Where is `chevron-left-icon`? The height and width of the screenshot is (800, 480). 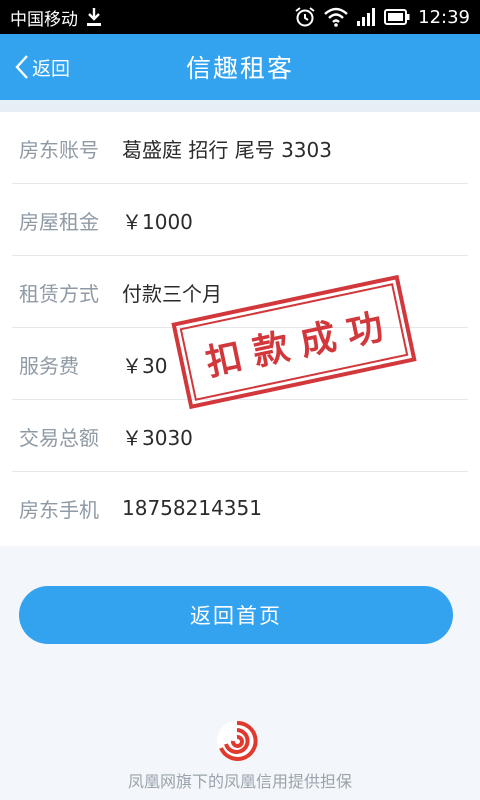
chevron-left-icon is located at coordinates (22, 67).